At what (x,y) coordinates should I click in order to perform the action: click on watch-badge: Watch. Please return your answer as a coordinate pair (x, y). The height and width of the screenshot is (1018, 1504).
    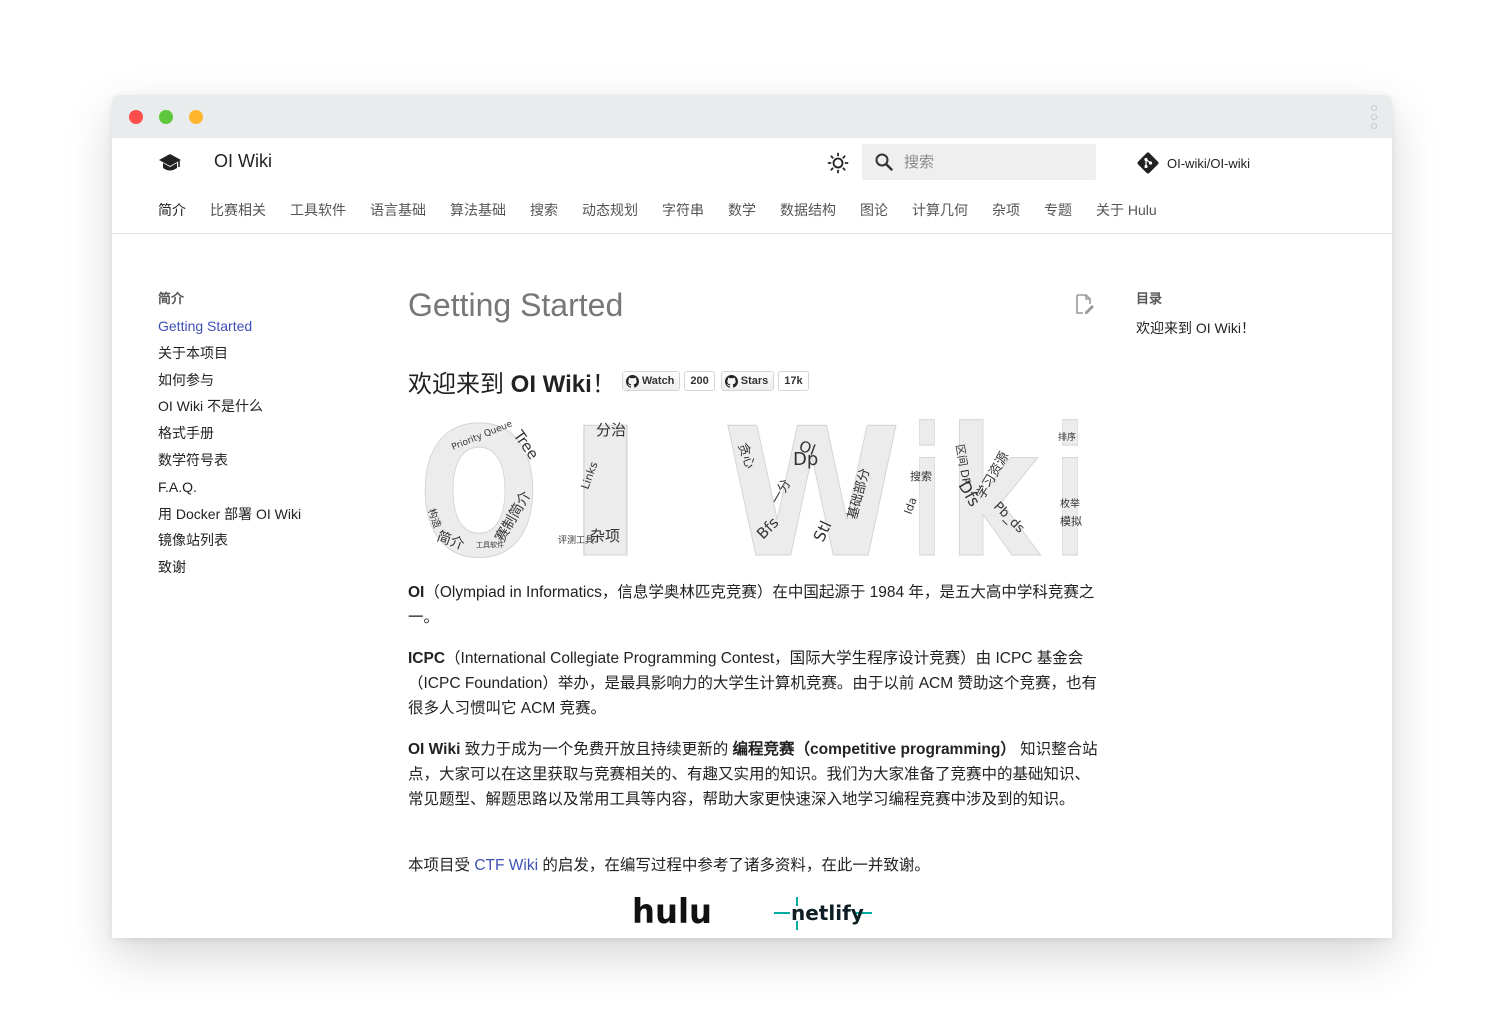
    Looking at the image, I should click on (651, 381).